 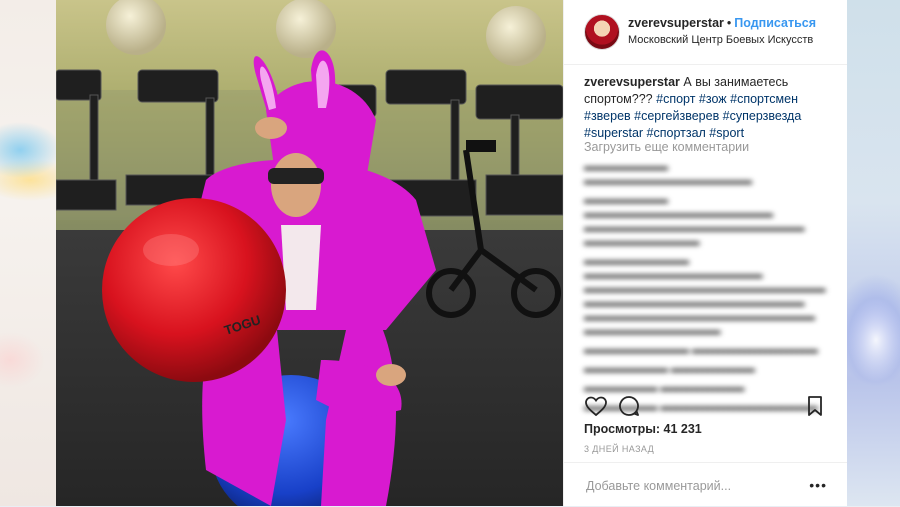 I want to click on comment-item: ▬▬▬▬▬▬▬▬ ▬▬▬▬▬▬▬▬▬▬▬▬▬▬▬▬, so click(x=668, y=174).